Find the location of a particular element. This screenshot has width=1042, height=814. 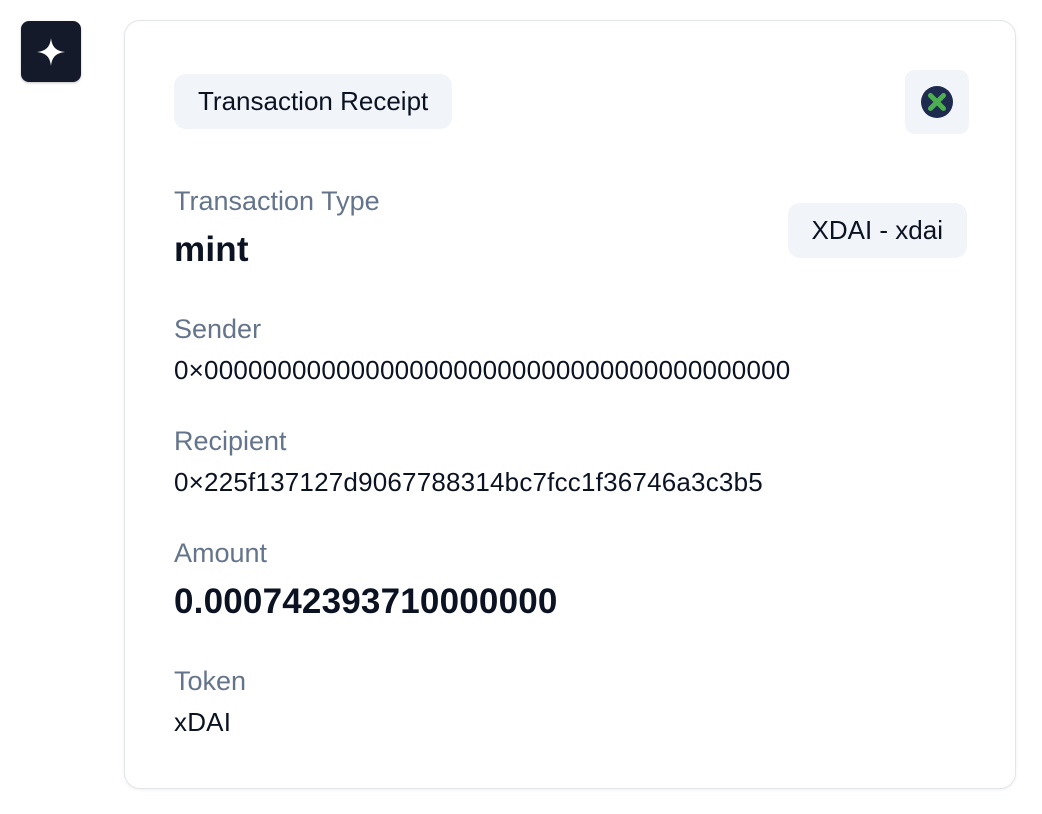

sparkle-icon is located at coordinates (51, 51).